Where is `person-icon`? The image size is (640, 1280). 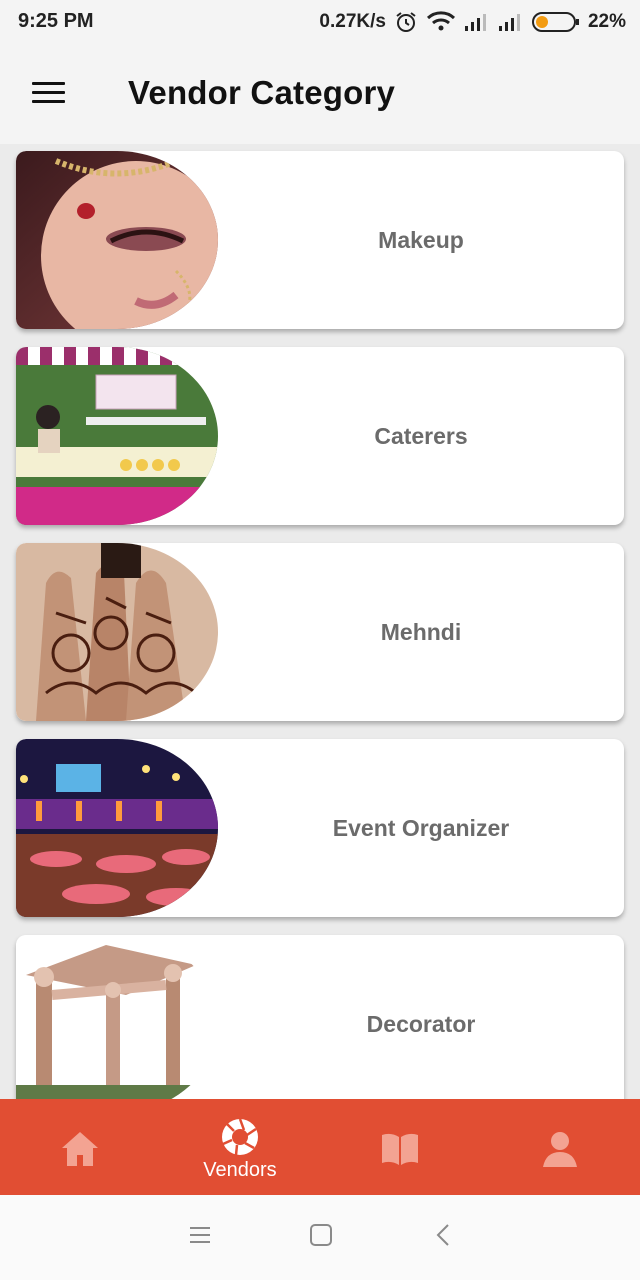 person-icon is located at coordinates (560, 1149).